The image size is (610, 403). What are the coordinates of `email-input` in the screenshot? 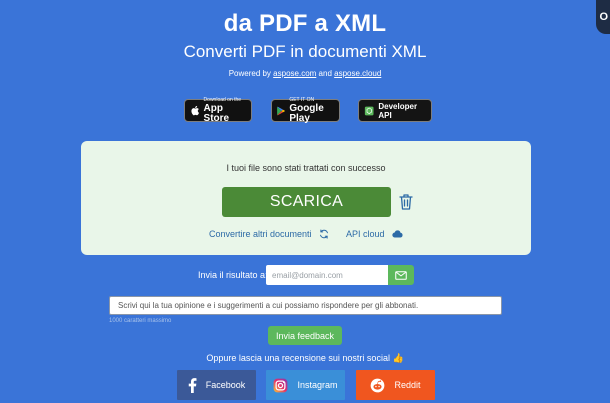 It's located at (327, 275).